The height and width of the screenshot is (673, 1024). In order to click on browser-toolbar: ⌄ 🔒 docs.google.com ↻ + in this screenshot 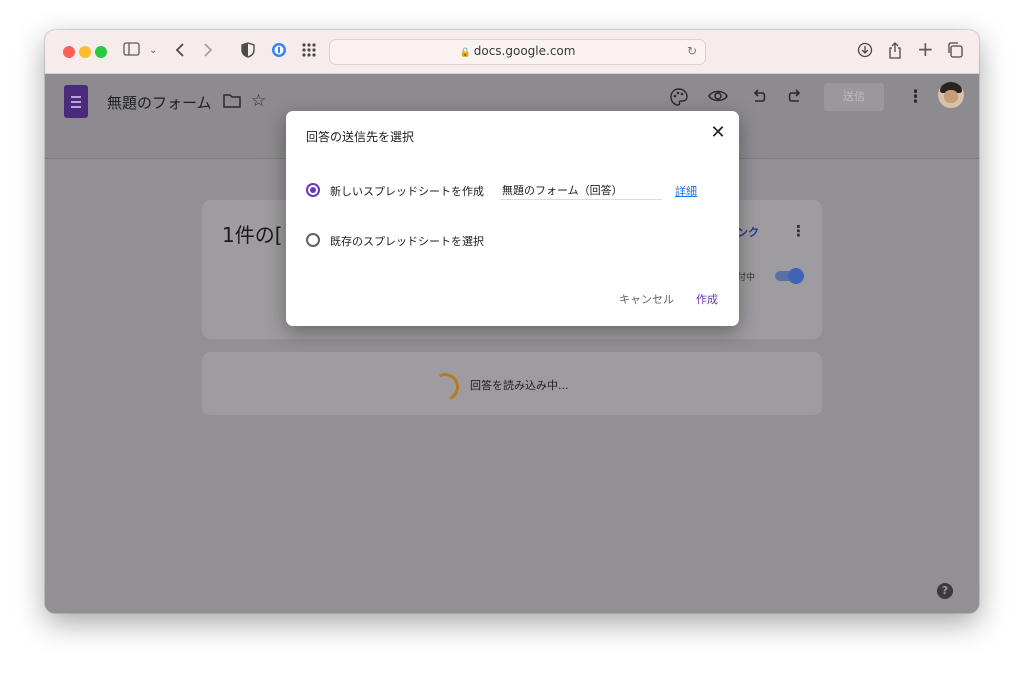, I will do `click(512, 52)`.